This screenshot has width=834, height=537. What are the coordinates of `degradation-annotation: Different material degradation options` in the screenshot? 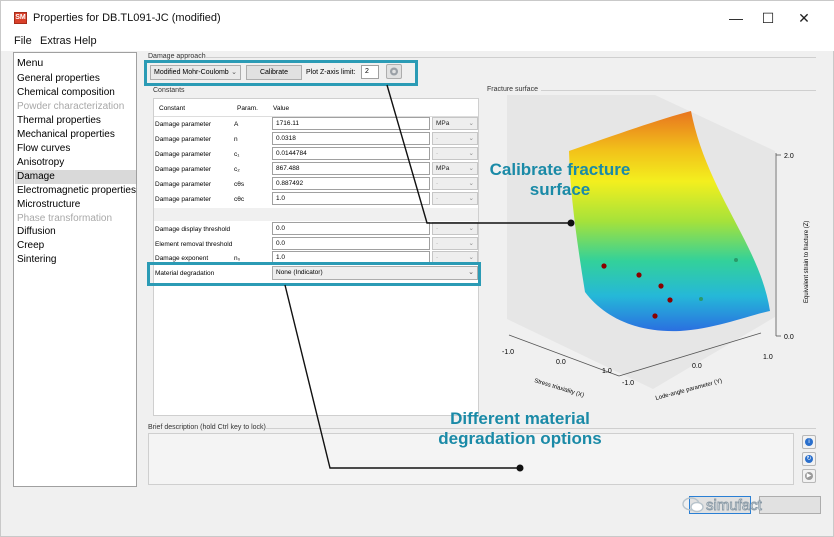 It's located at (520, 428).